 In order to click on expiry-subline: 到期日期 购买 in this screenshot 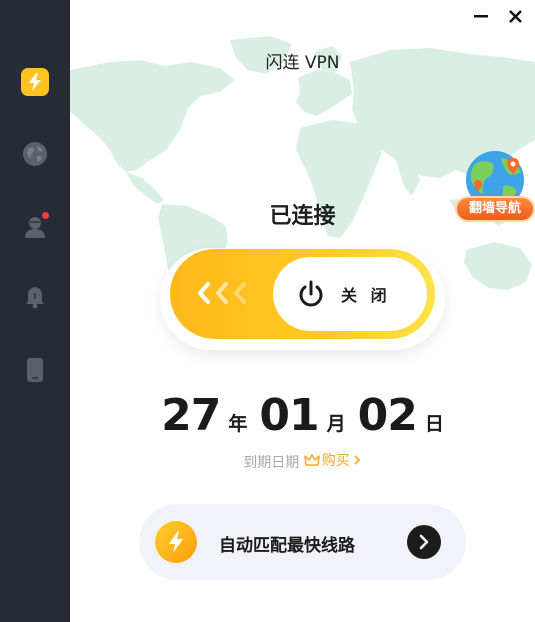, I will do `click(302, 461)`.